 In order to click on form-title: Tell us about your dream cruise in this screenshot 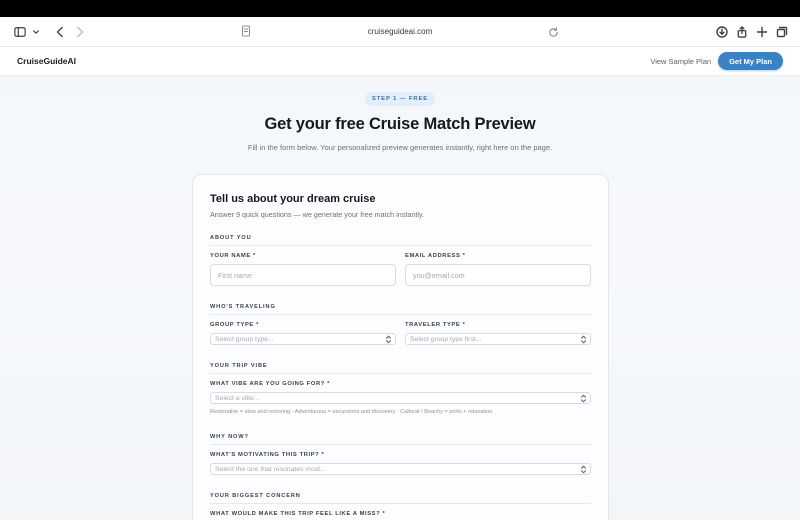, I will do `click(293, 199)`.